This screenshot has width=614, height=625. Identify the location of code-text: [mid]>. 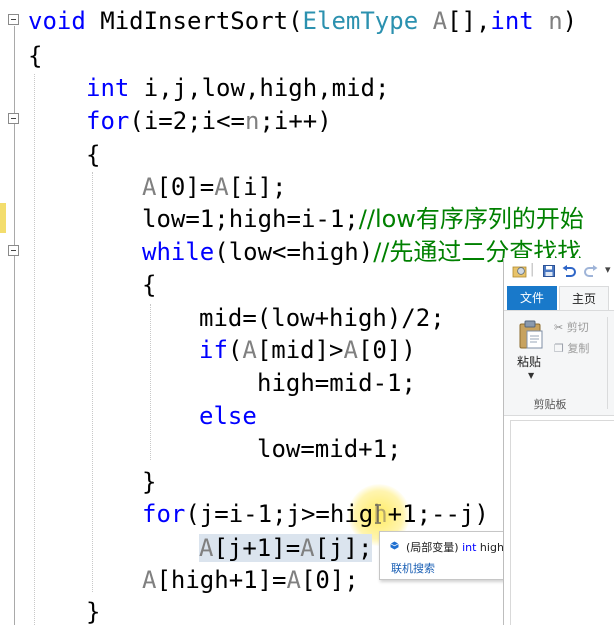
(300, 350).